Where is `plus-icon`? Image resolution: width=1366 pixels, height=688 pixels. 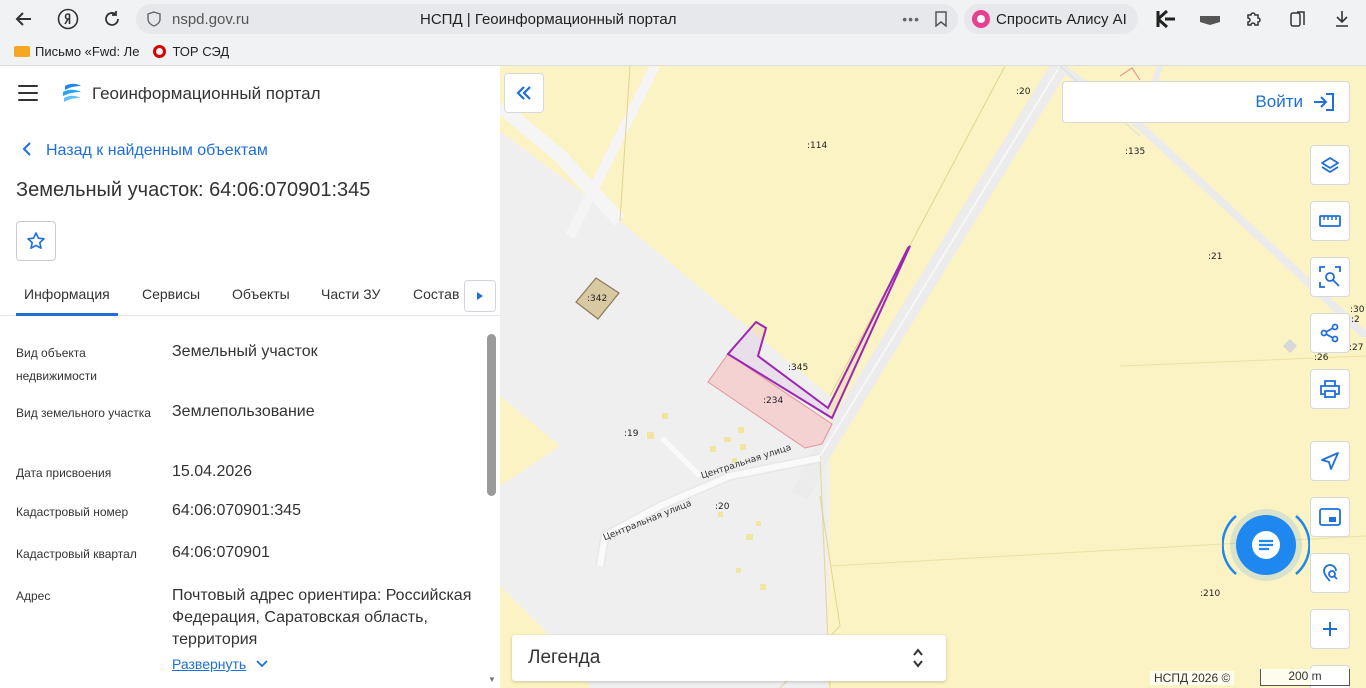 plus-icon is located at coordinates (1330, 629).